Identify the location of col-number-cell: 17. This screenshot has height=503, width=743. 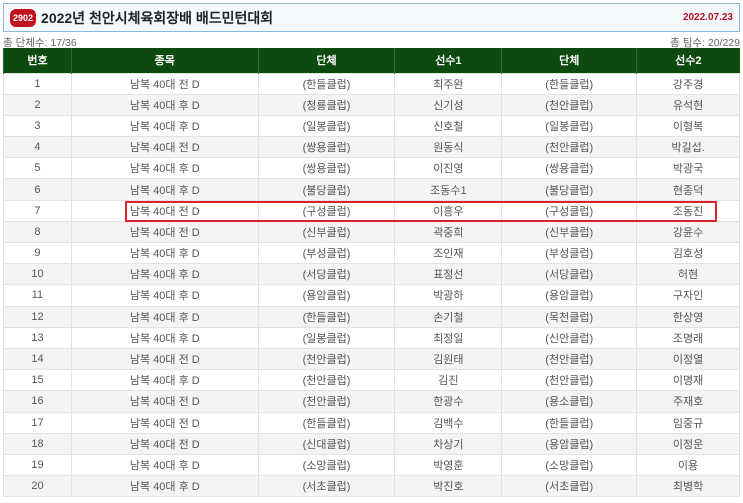
(37, 422).